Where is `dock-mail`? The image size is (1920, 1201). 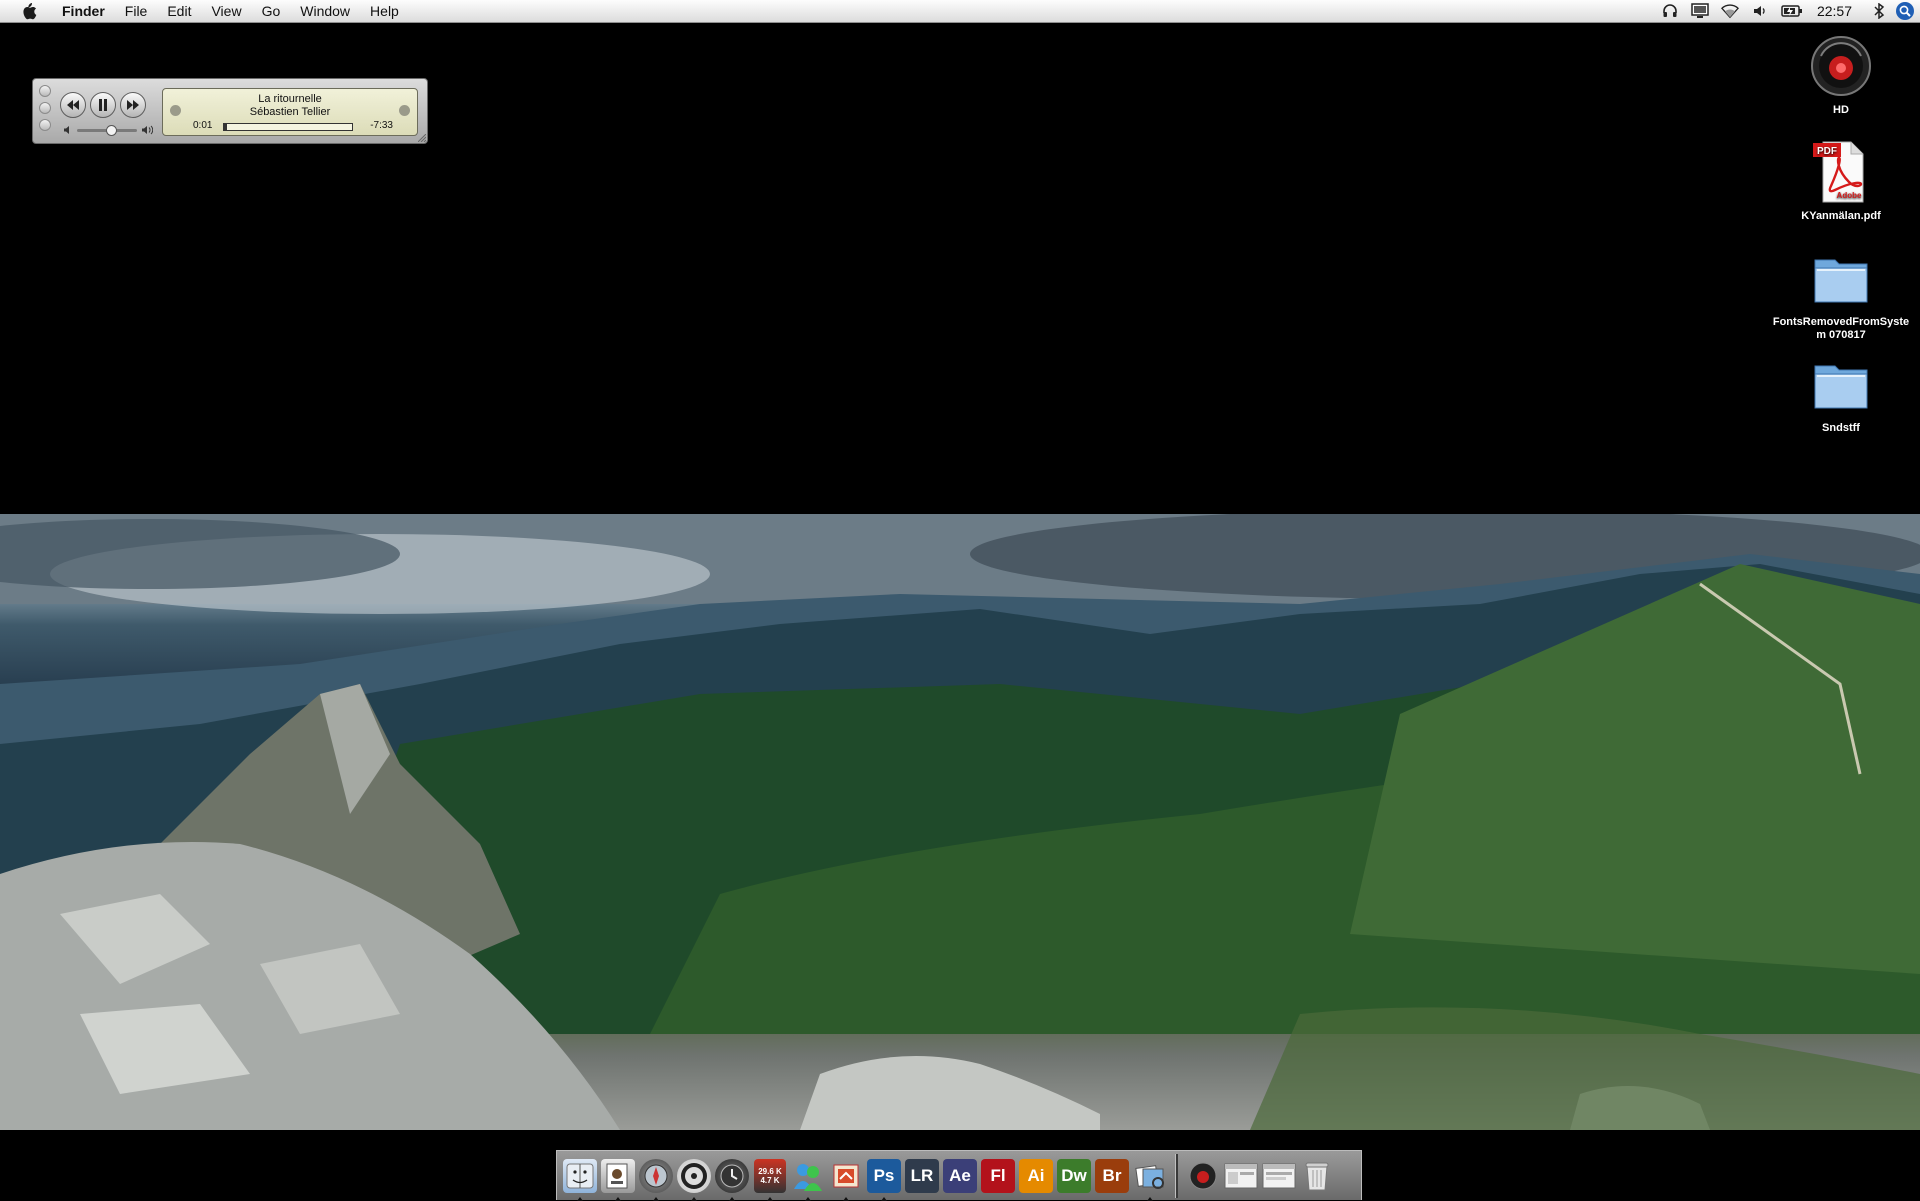
dock-mail is located at coordinates (846, 1178).